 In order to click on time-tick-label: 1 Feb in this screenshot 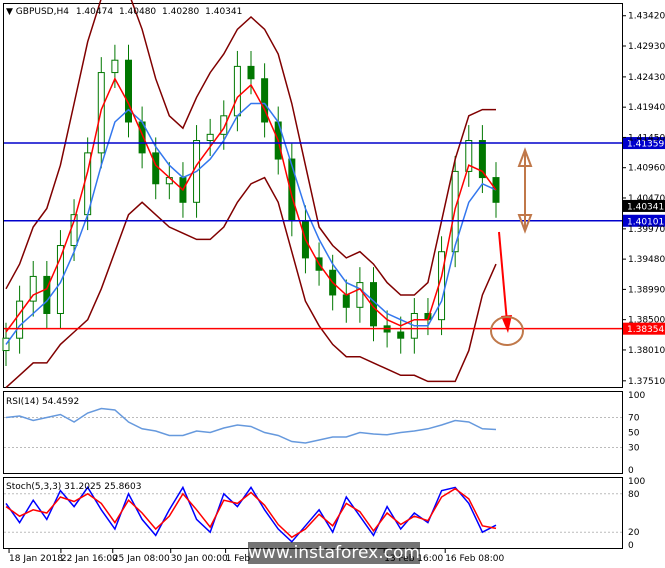, I will do `click(238, 559)`.